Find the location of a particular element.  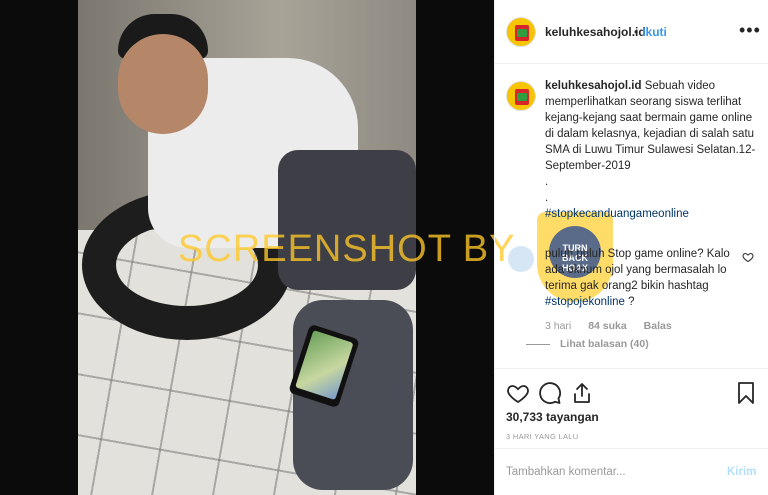

comment-input is located at coordinates (606, 472).